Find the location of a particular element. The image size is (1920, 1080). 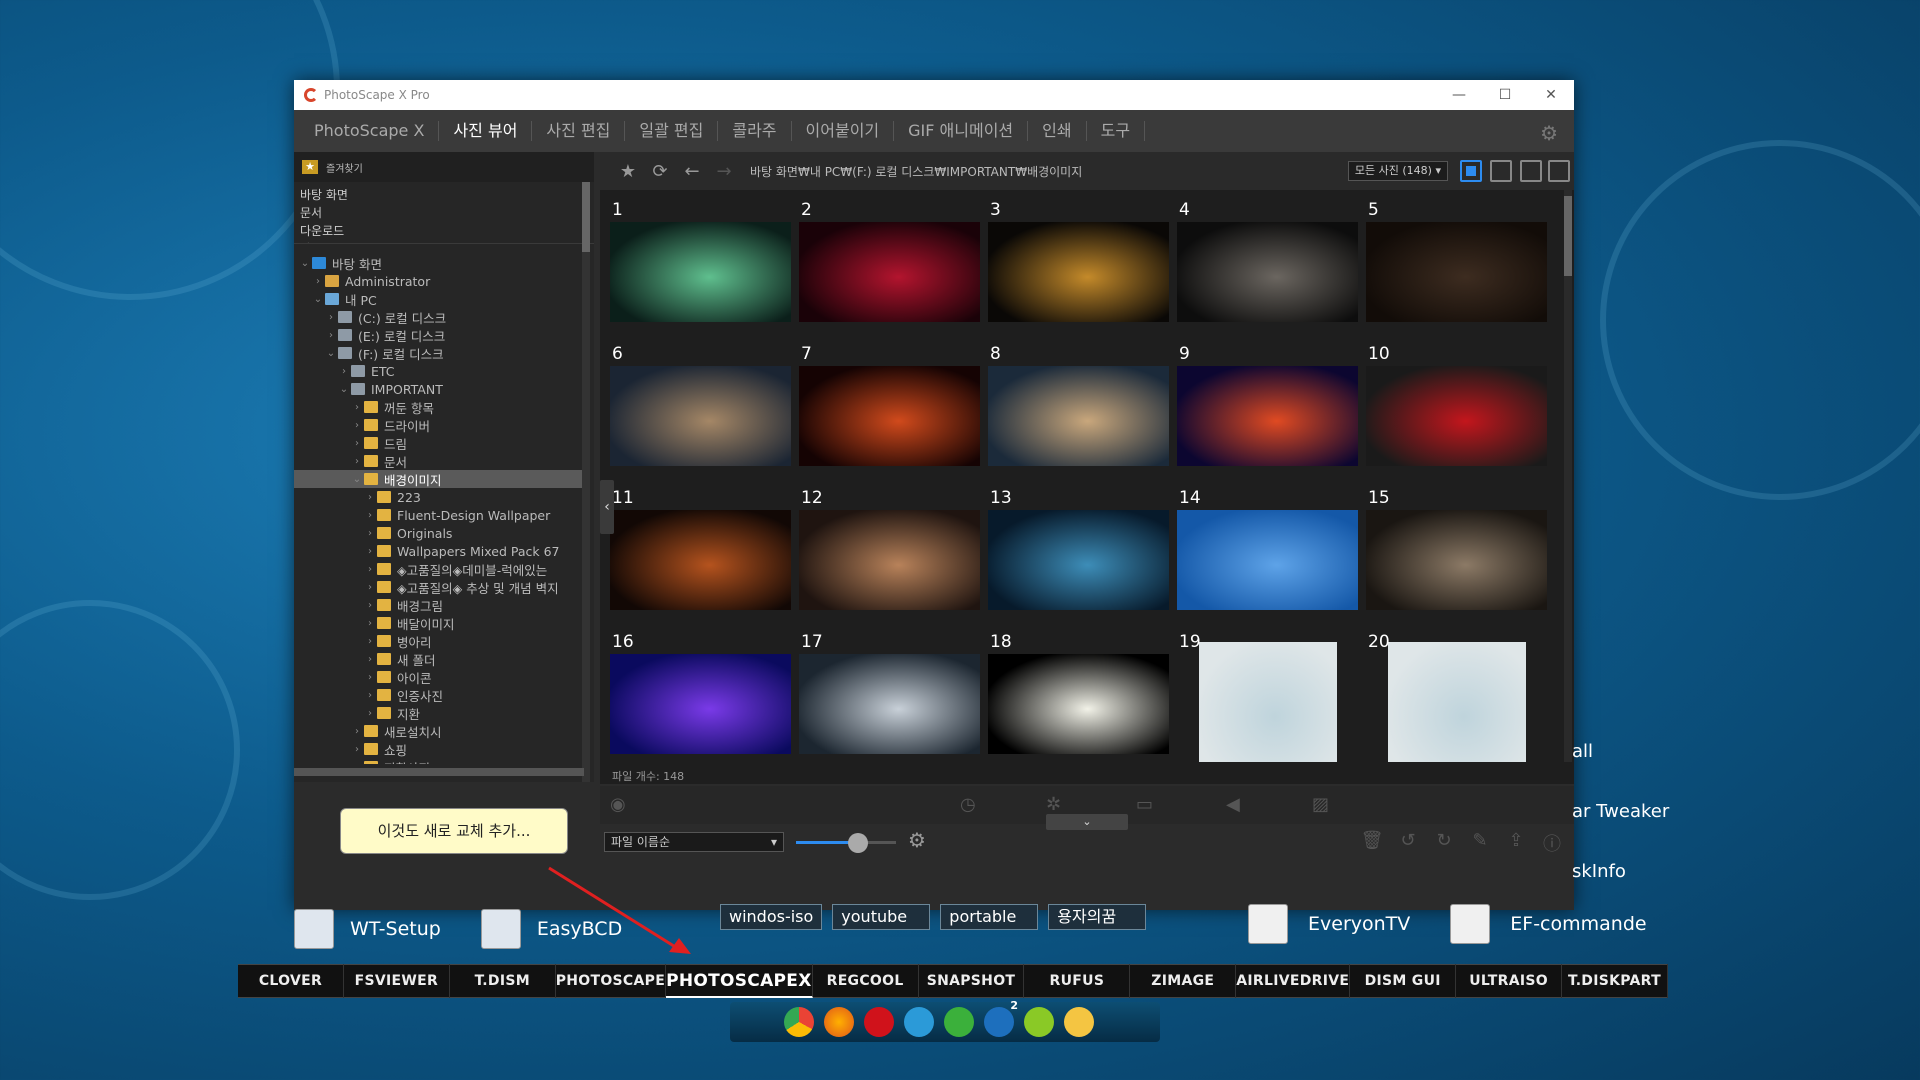

tree-item: ⌄ 내 PC is located at coordinates (439, 299).